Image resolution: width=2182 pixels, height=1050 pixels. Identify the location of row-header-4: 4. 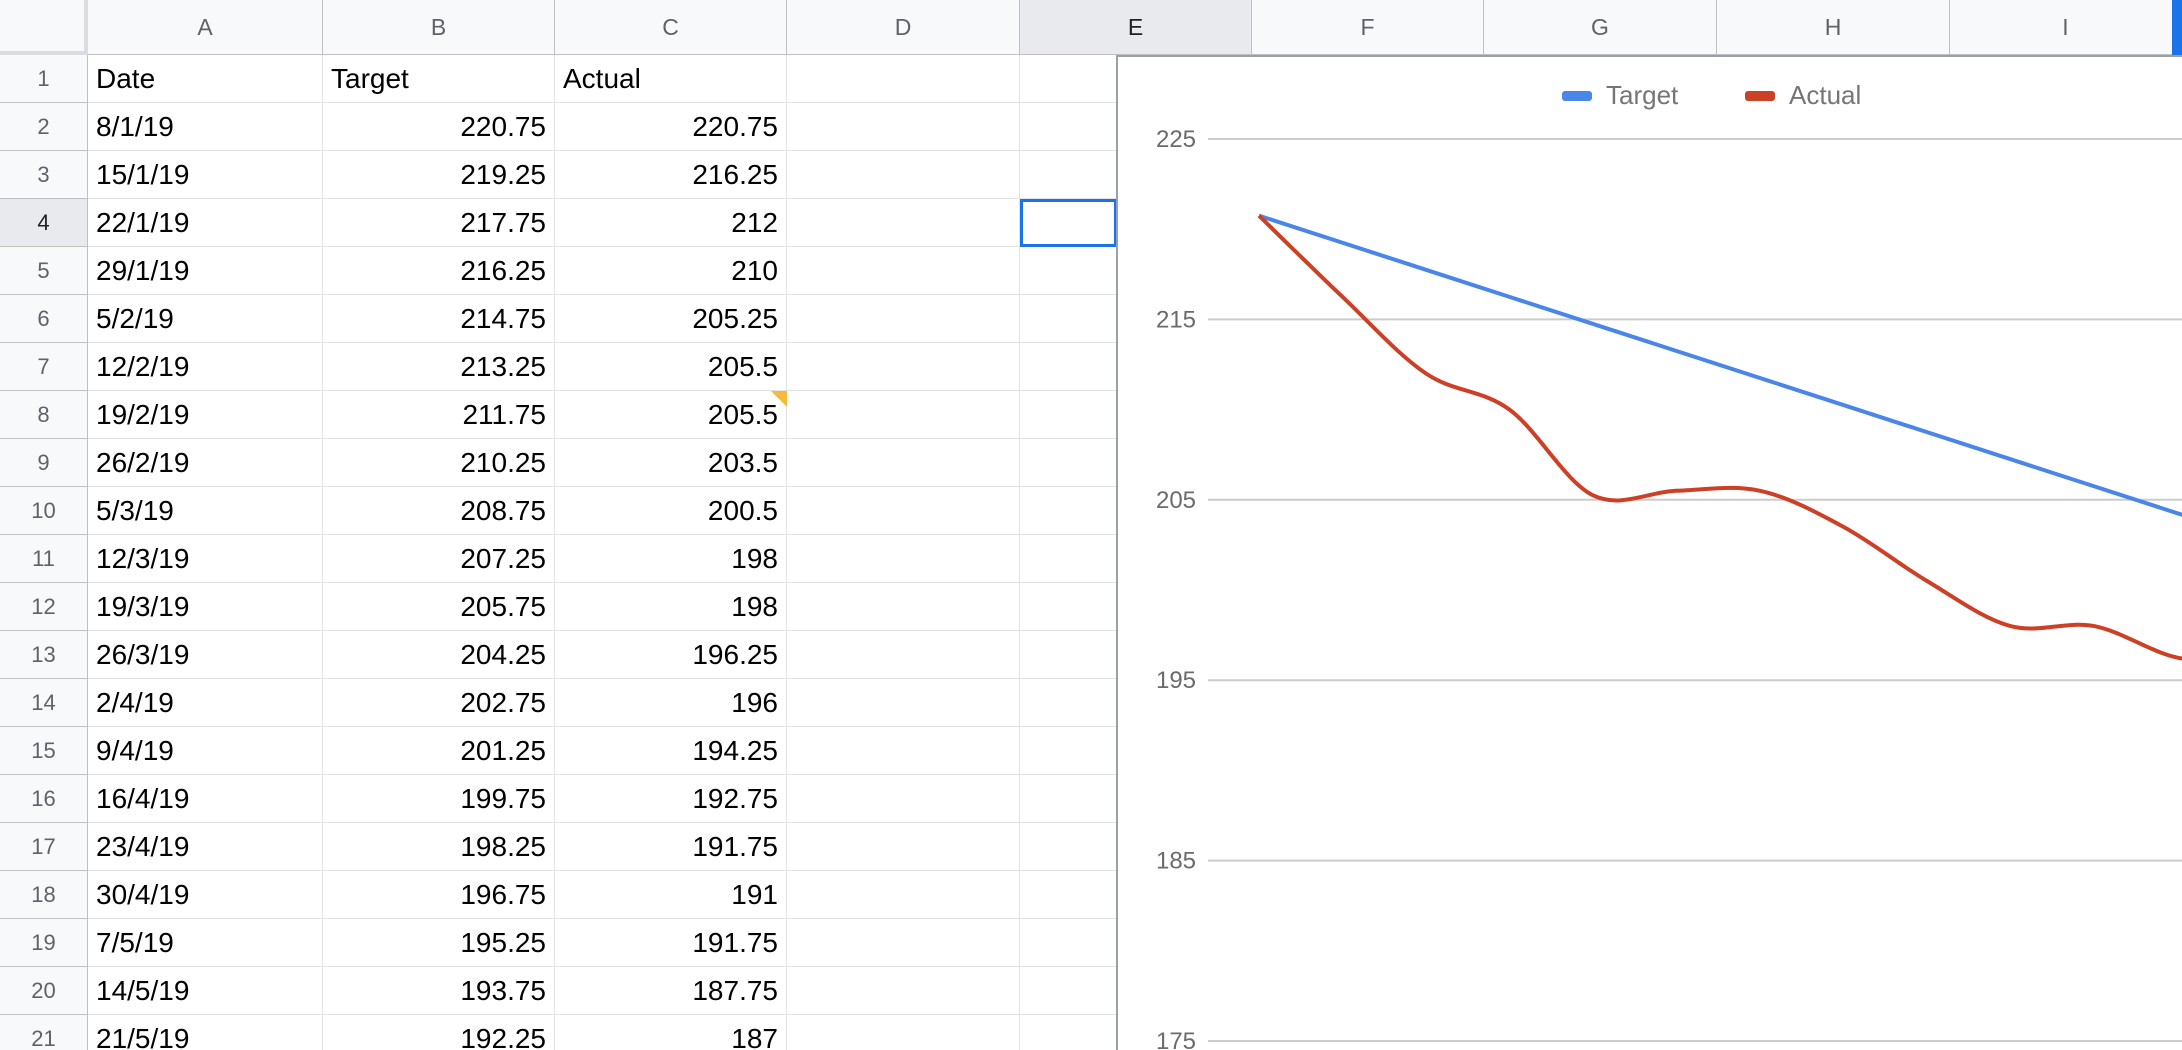
(44, 223).